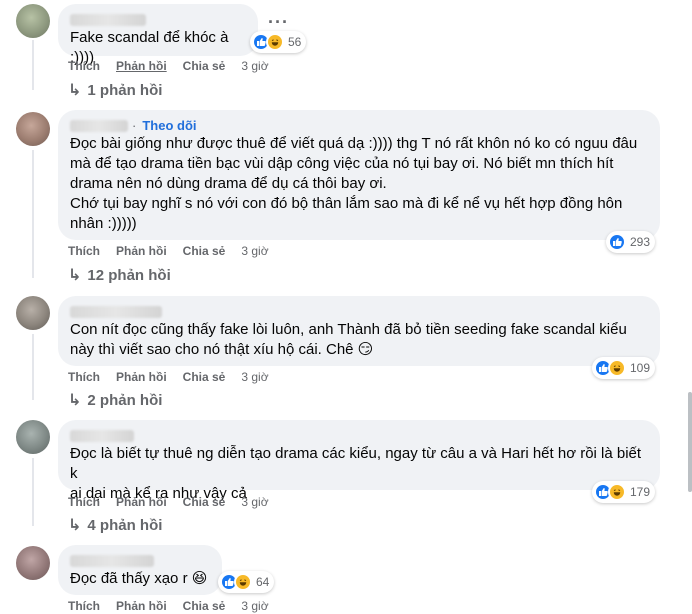  I want to click on reaction-summary: 64, so click(246, 582).